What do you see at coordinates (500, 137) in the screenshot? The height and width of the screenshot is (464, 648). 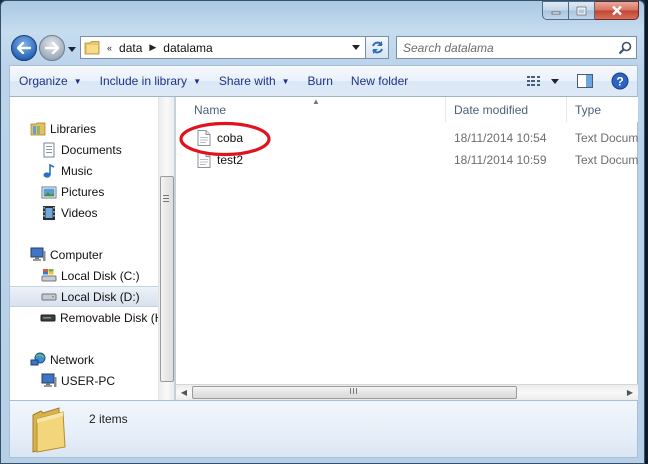 I see `file-date-modified: 18/11/2014 10:54` at bounding box center [500, 137].